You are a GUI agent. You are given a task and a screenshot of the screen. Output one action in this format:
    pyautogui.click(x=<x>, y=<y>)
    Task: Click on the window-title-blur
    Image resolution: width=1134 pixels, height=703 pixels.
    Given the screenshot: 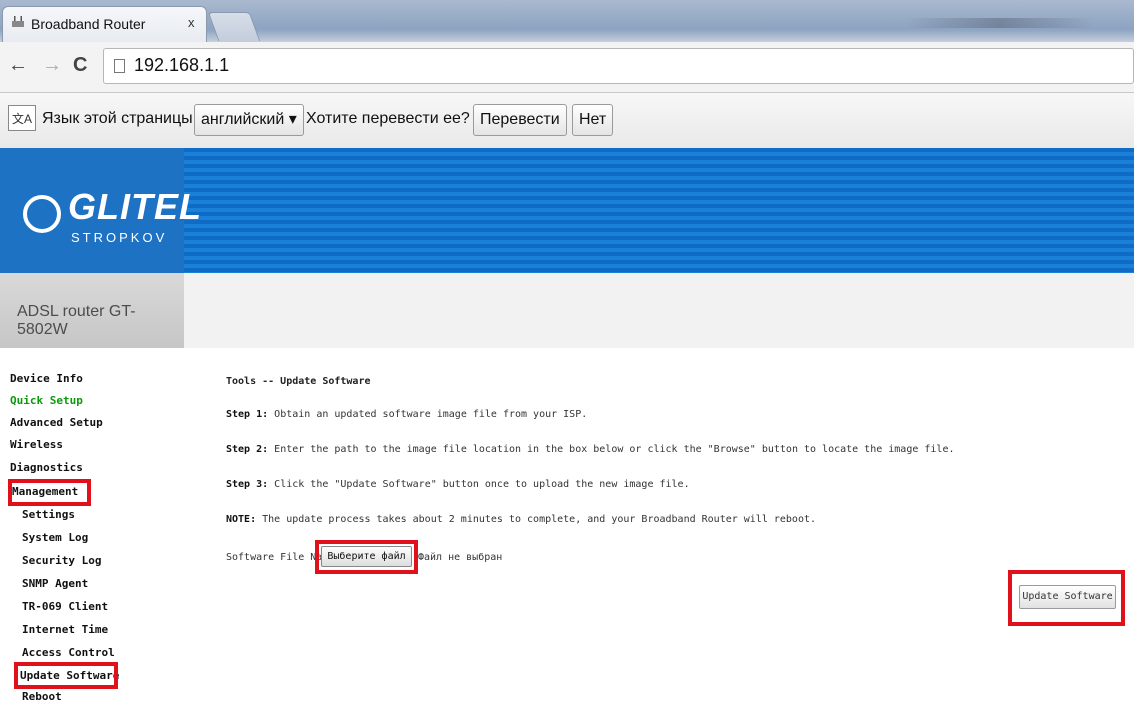 What is the action you would take?
    pyautogui.click(x=1000, y=23)
    